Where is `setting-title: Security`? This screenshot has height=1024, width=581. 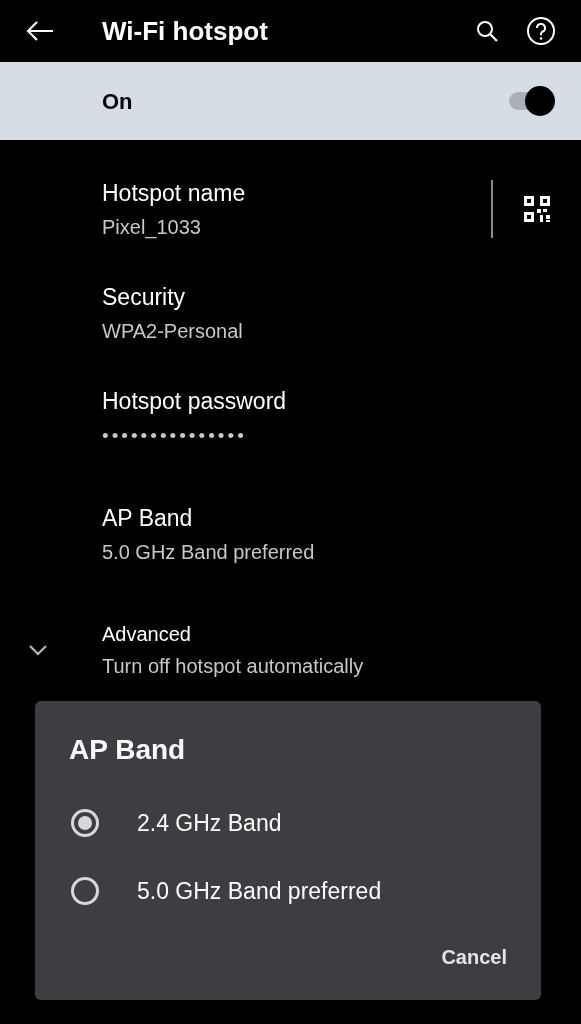
setting-title: Security is located at coordinates (144, 297).